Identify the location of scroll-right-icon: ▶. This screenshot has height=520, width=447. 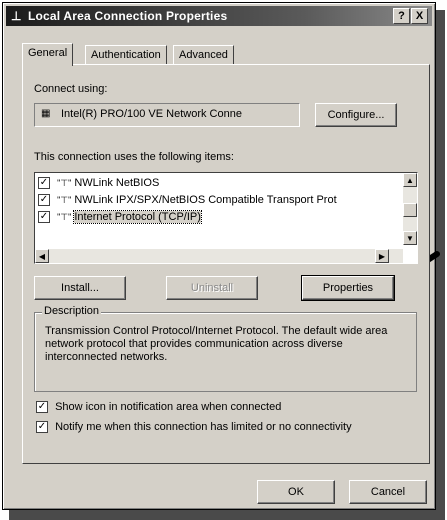
(382, 256).